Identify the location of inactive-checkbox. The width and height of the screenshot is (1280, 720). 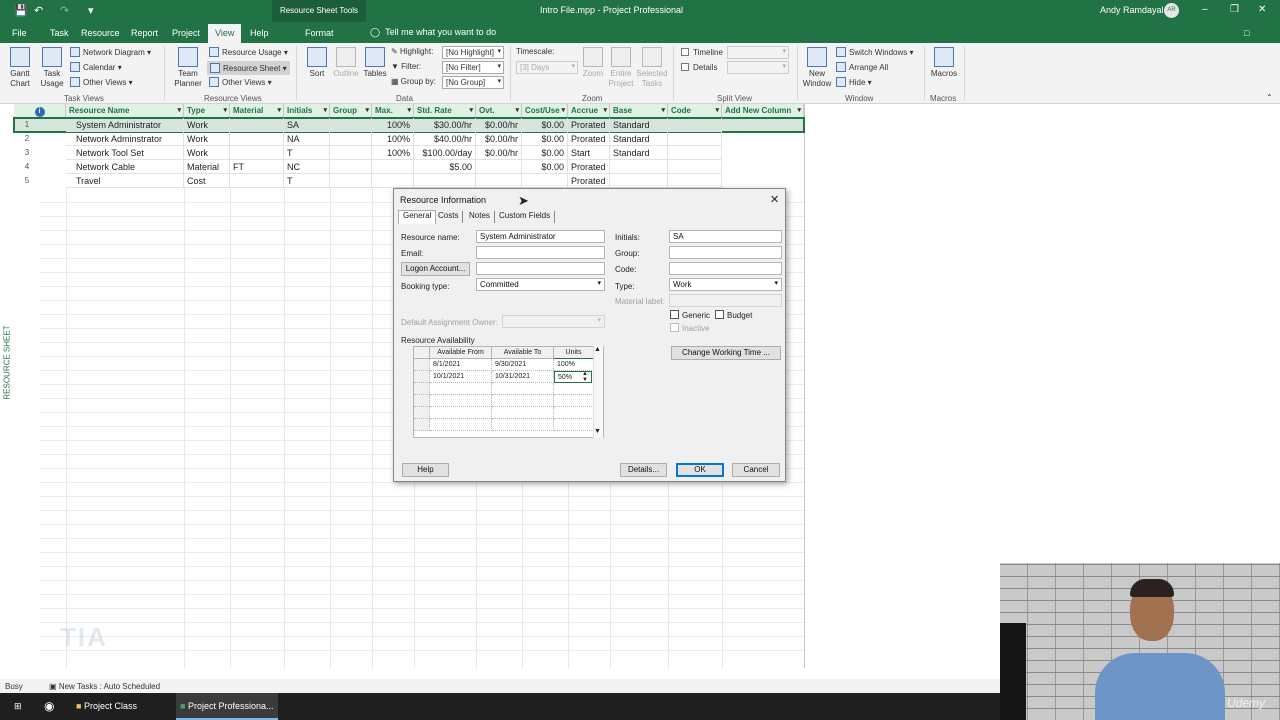
(674, 327).